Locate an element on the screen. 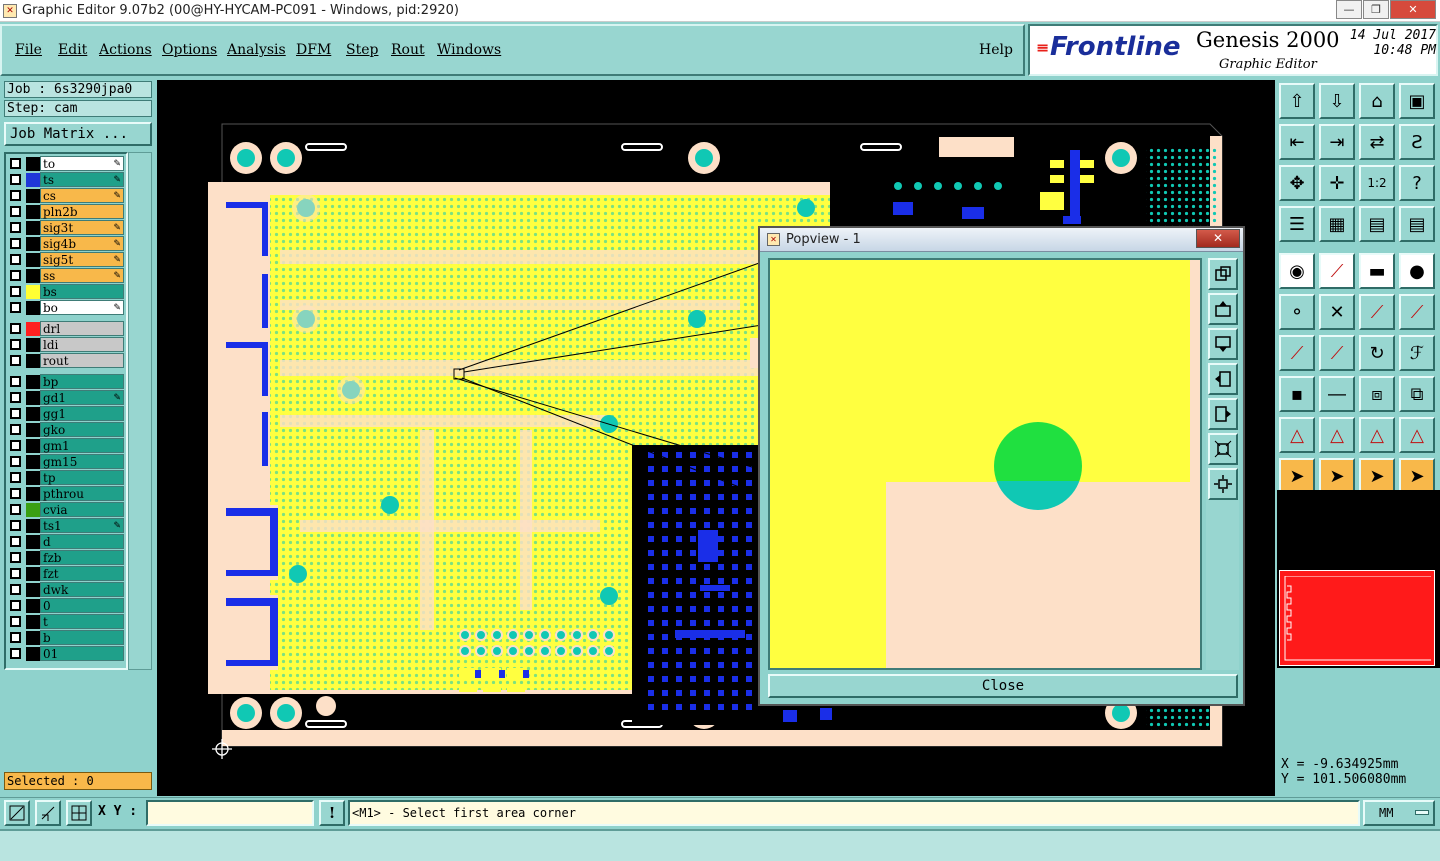 This screenshot has width=1440, height=861. pv-zoom-in-icon is located at coordinates (1223, 449).